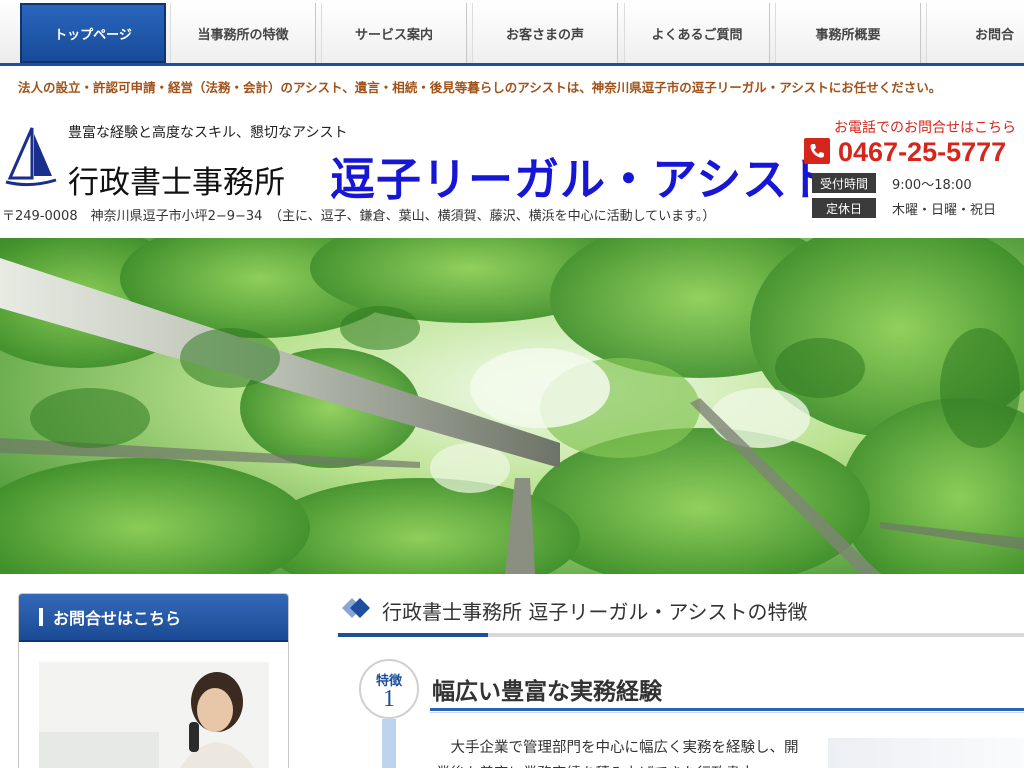 This screenshot has width=1024, height=768. What do you see at coordinates (697, 33) in the screenshot?
I see `nav-item-faq: よくあるご質問` at bounding box center [697, 33].